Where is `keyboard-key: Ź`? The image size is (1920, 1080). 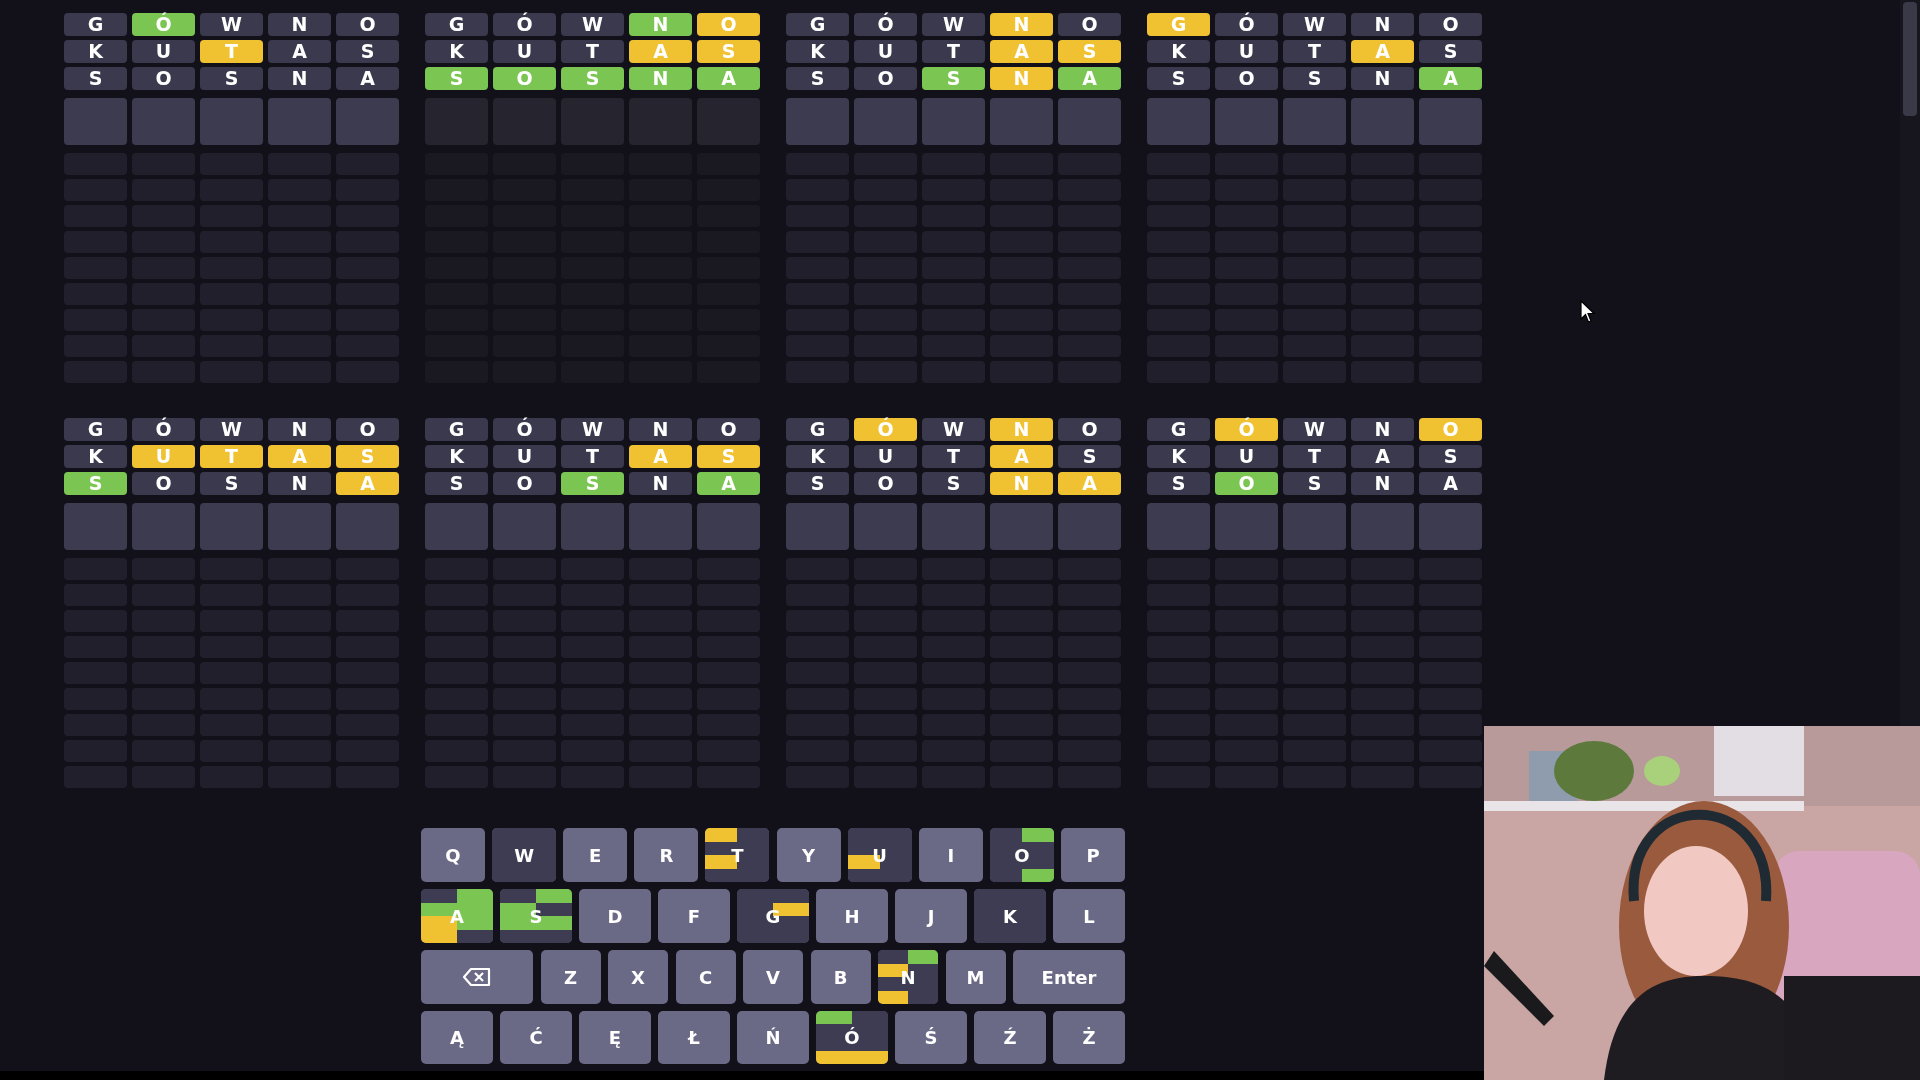 keyboard-key: Ź is located at coordinates (1010, 1037).